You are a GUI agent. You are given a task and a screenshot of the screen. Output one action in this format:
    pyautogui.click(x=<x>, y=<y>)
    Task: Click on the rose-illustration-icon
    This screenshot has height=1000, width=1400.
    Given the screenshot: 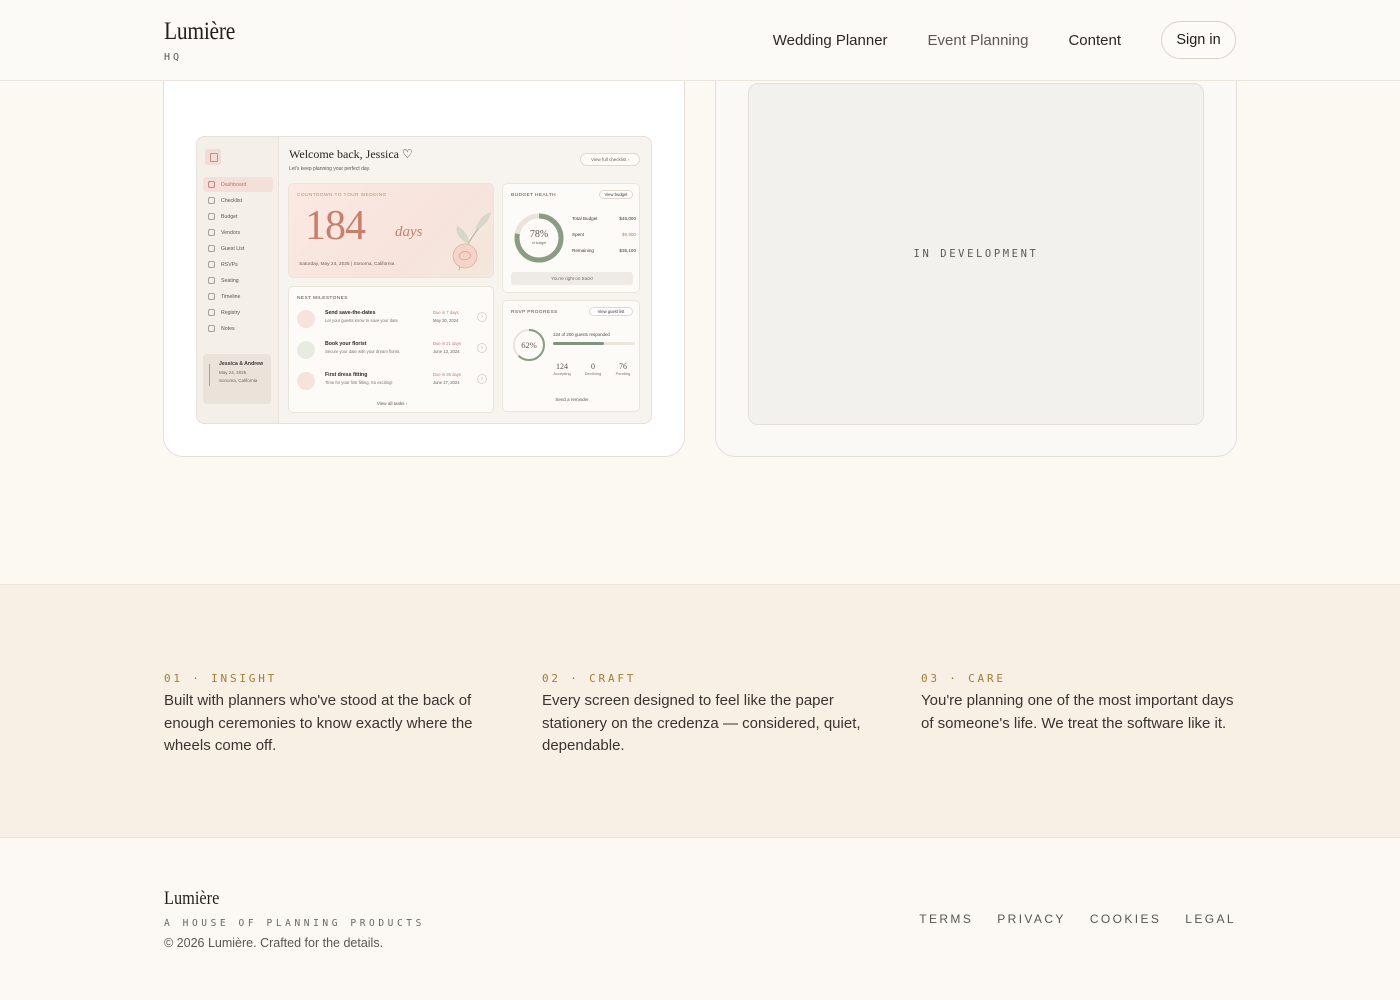 What is the action you would take?
    pyautogui.click(x=471, y=241)
    